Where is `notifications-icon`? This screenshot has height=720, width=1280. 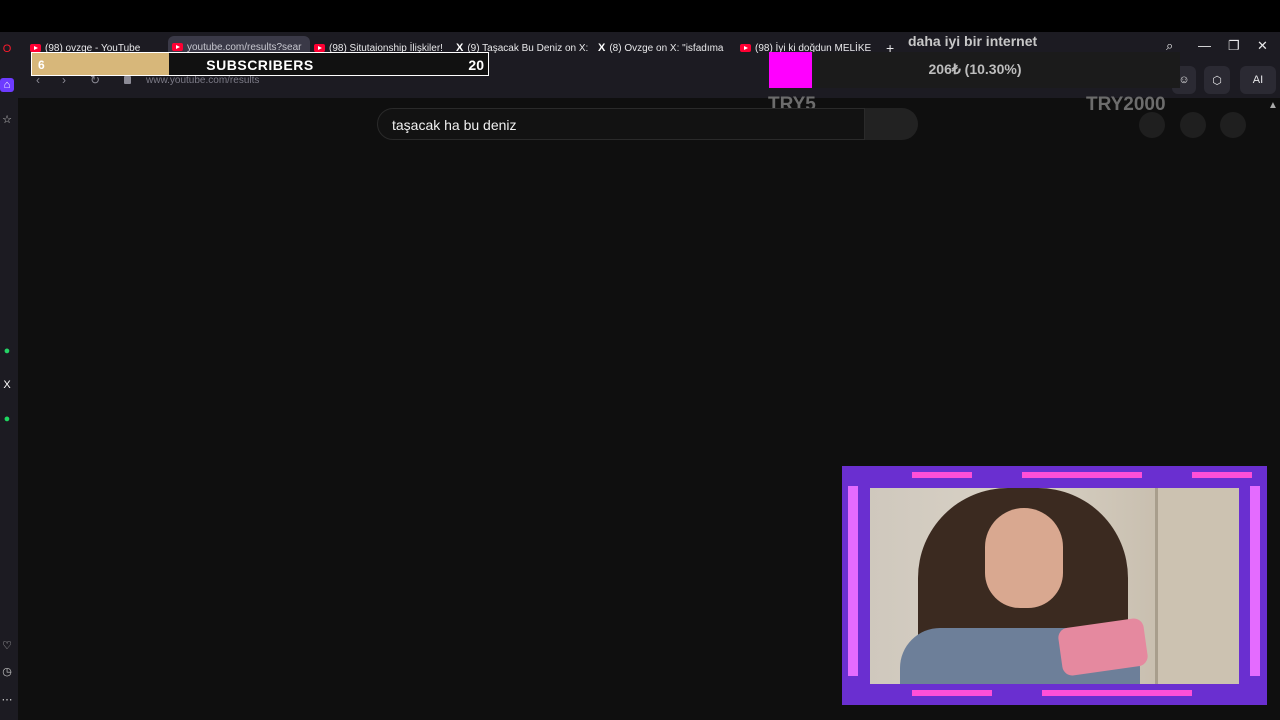
notifications-icon is located at coordinates (1193, 125).